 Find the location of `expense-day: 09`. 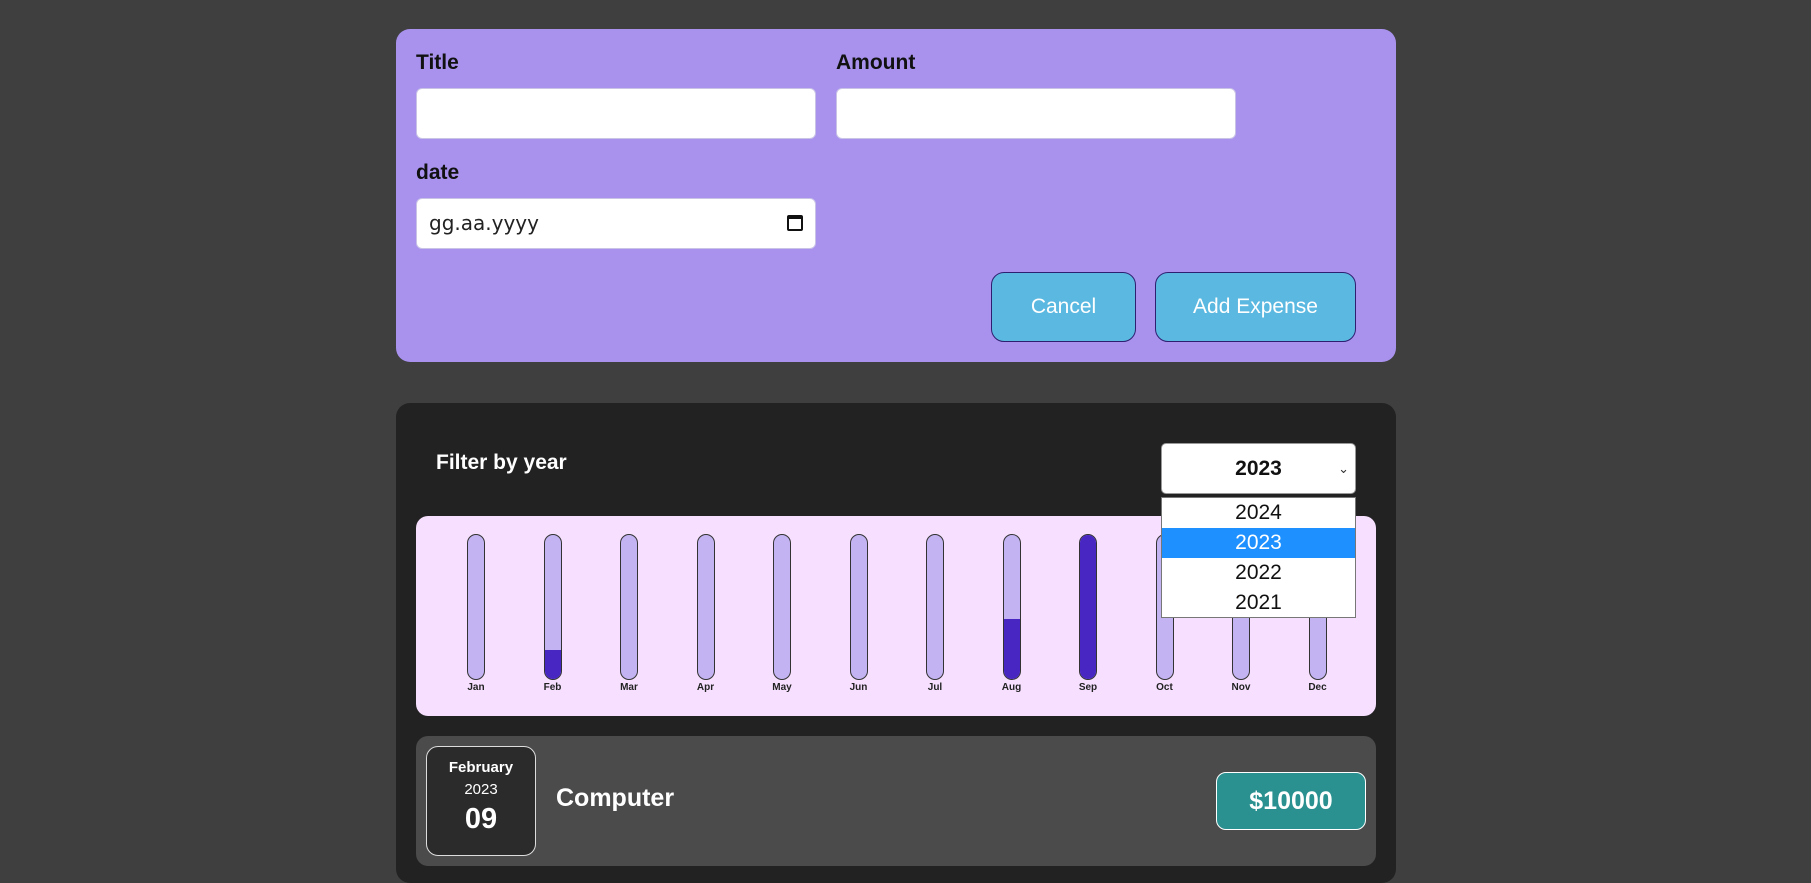

expense-day: 09 is located at coordinates (481, 819).